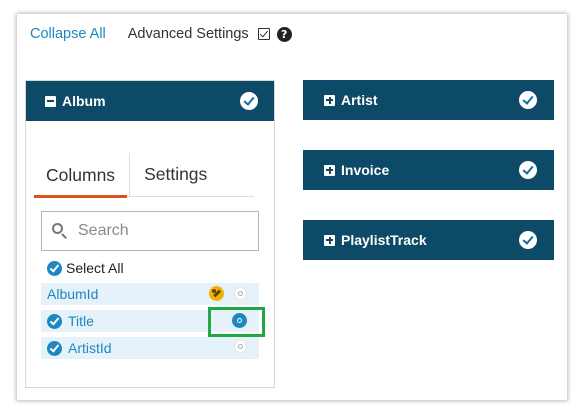 This screenshot has height=416, width=584. What do you see at coordinates (236, 322) in the screenshot?
I see `highlight-annotation` at bounding box center [236, 322].